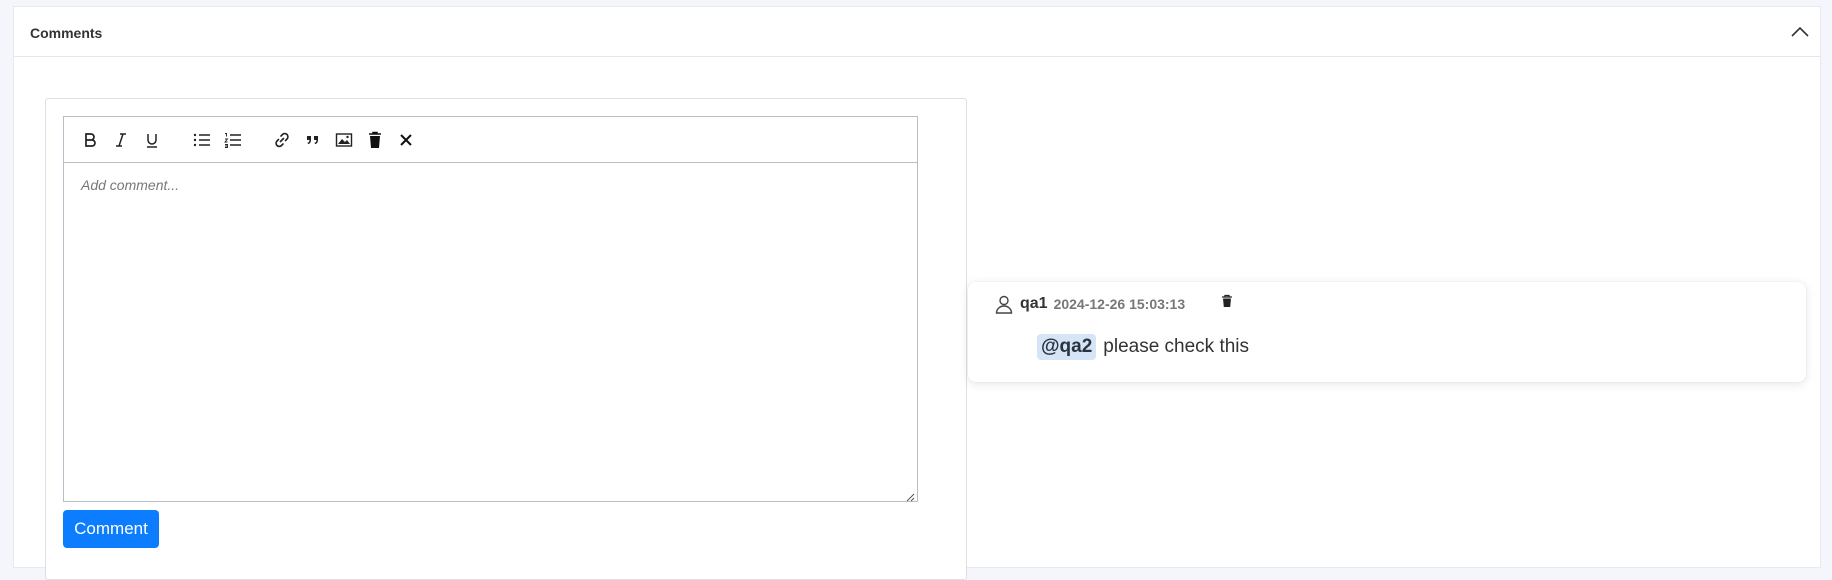 Image resolution: width=1832 pixels, height=580 pixels. Describe the element at coordinates (1004, 304) in the screenshot. I see `user-icon` at that location.